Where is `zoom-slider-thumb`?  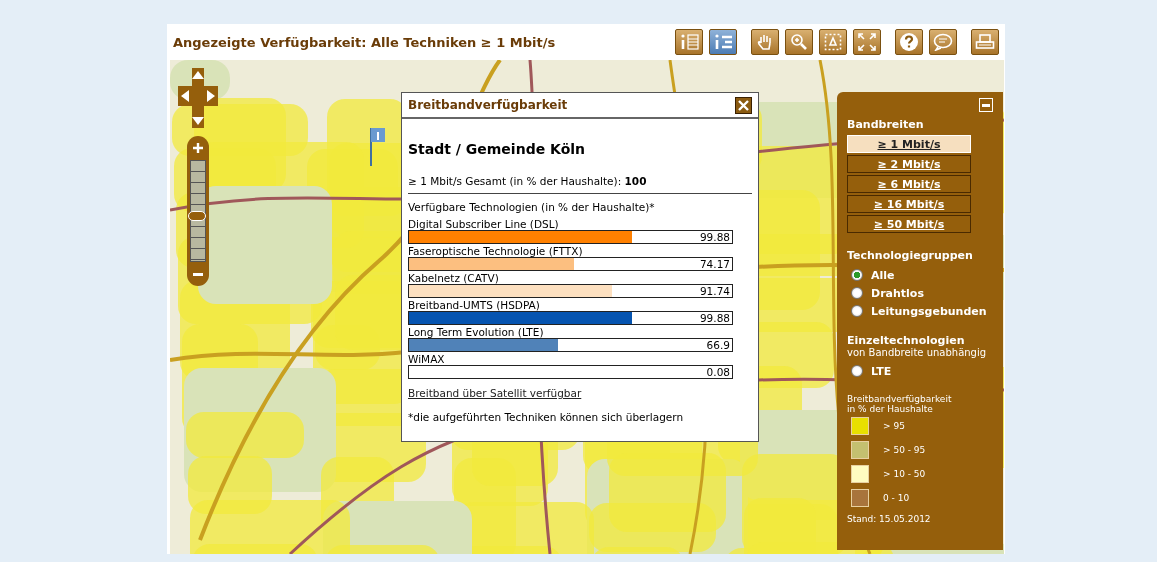 zoom-slider-thumb is located at coordinates (197, 216).